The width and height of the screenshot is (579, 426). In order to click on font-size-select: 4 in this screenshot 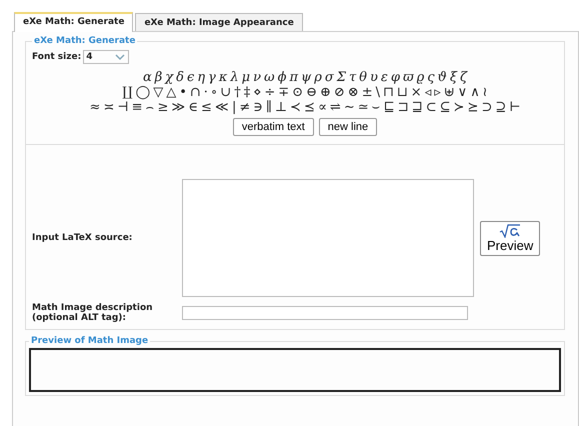, I will do `click(106, 57)`.